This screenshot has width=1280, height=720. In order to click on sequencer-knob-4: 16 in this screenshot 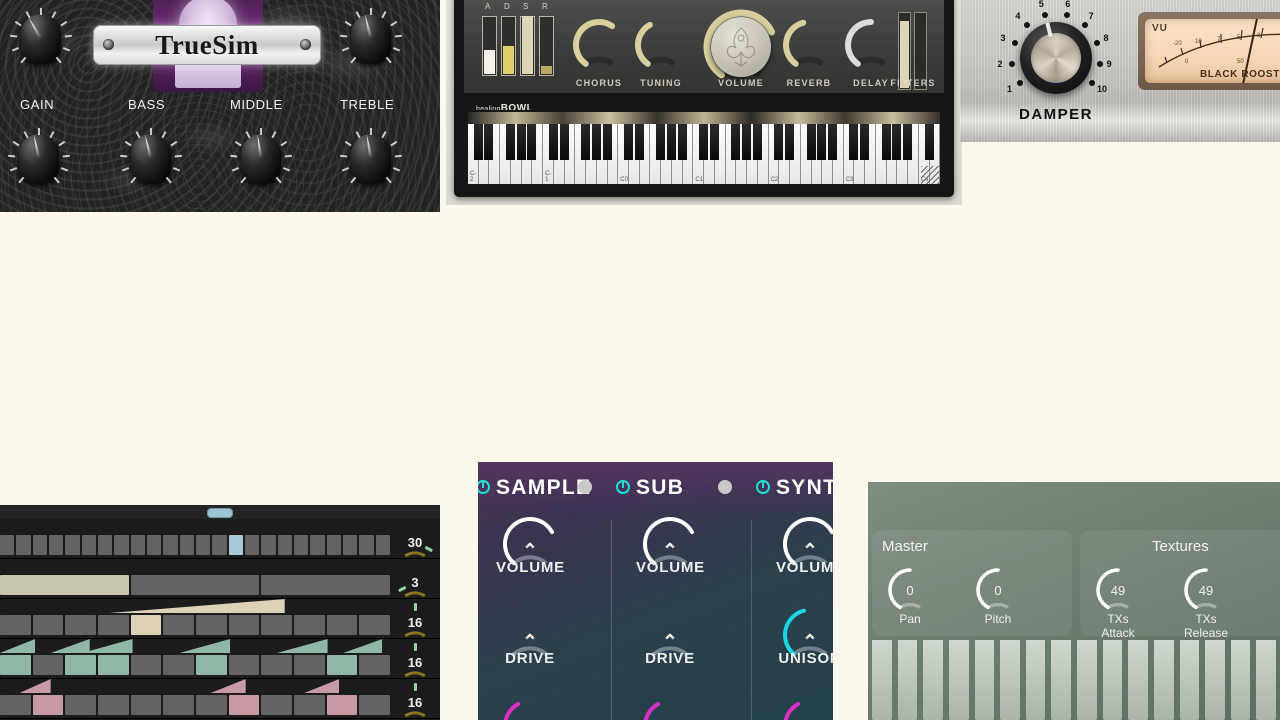, I will do `click(415, 700)`.